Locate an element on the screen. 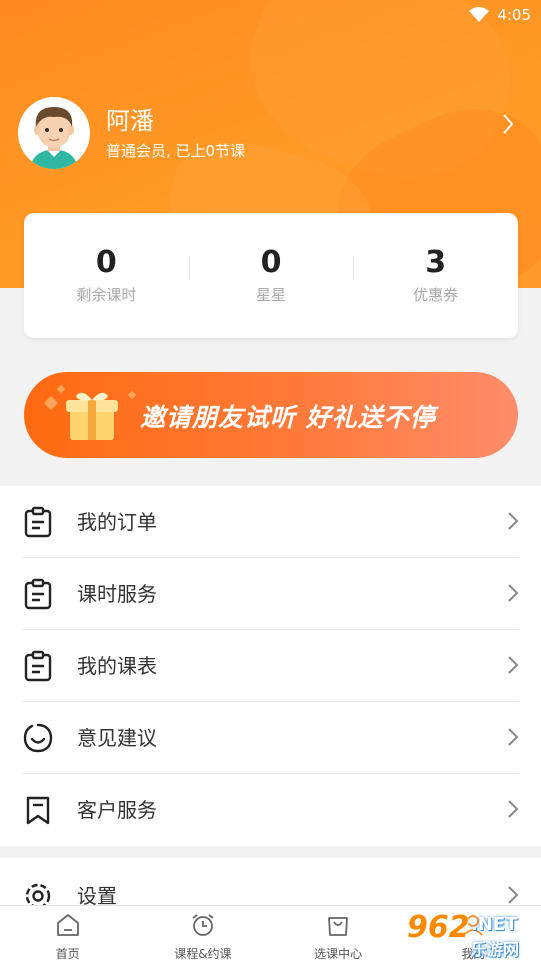  watermark-logo: 962 .NET 乐游网 is located at coordinates (470, 933).